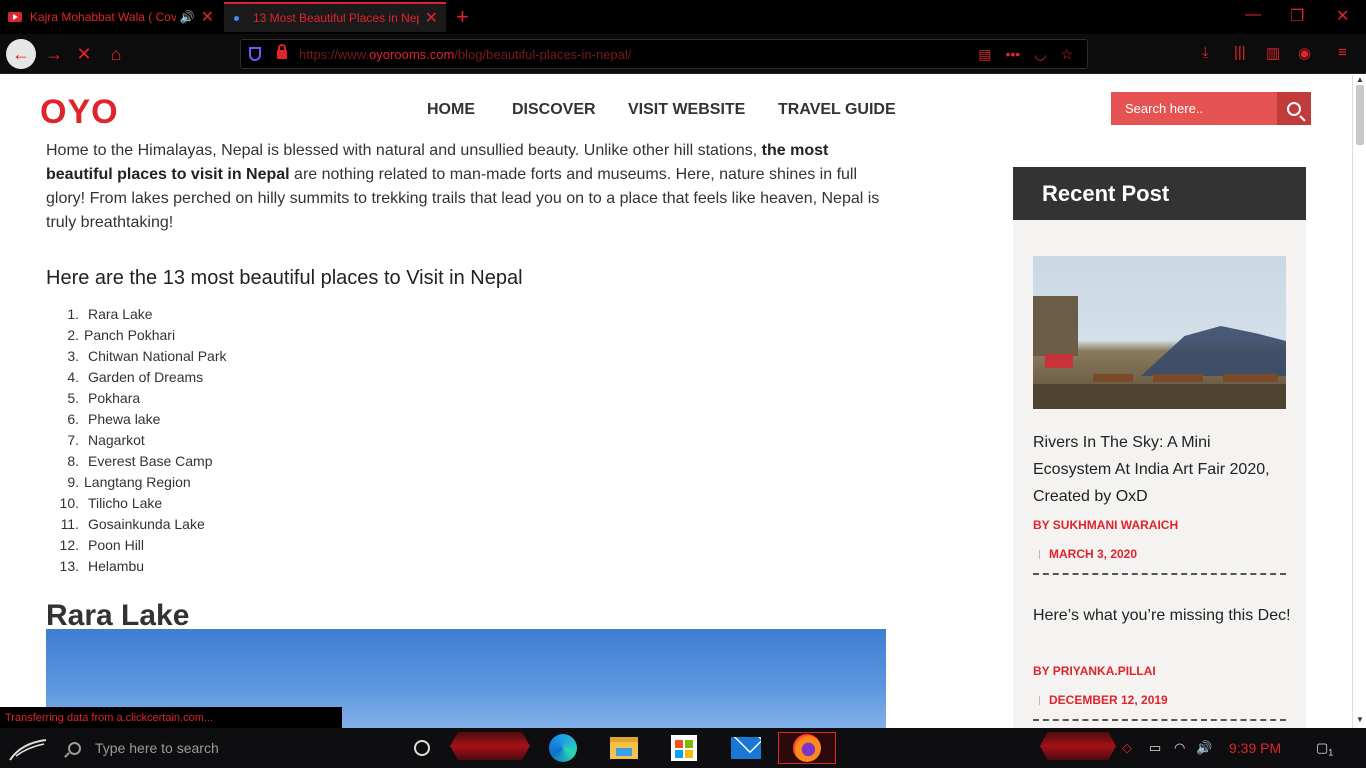 The width and height of the screenshot is (1366, 768). I want to click on firefox-app, so click(807, 748).